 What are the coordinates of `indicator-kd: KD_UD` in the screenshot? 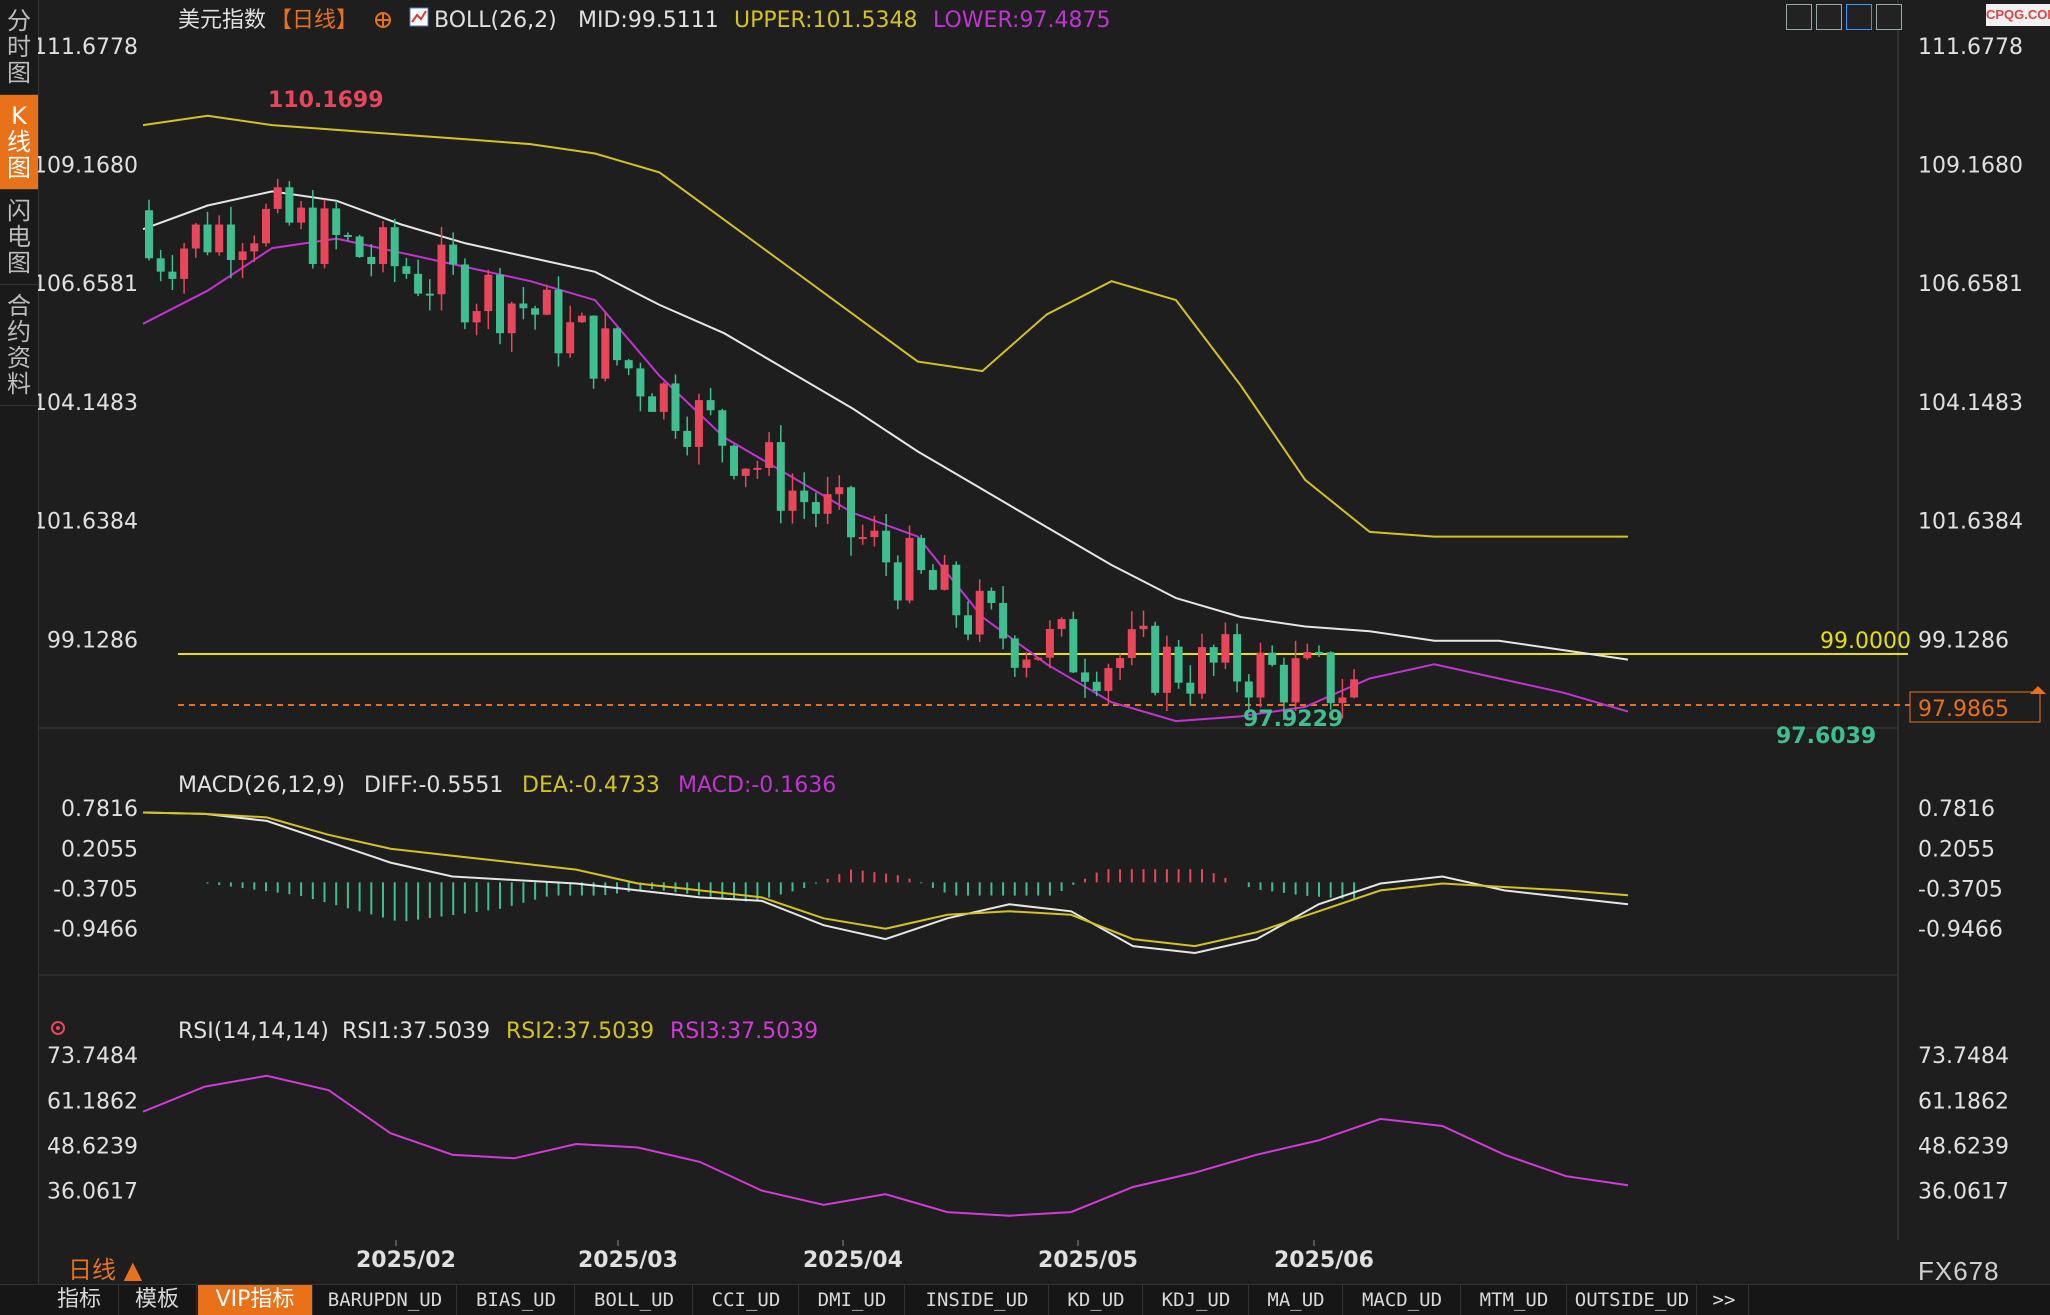 It's located at (1096, 1300).